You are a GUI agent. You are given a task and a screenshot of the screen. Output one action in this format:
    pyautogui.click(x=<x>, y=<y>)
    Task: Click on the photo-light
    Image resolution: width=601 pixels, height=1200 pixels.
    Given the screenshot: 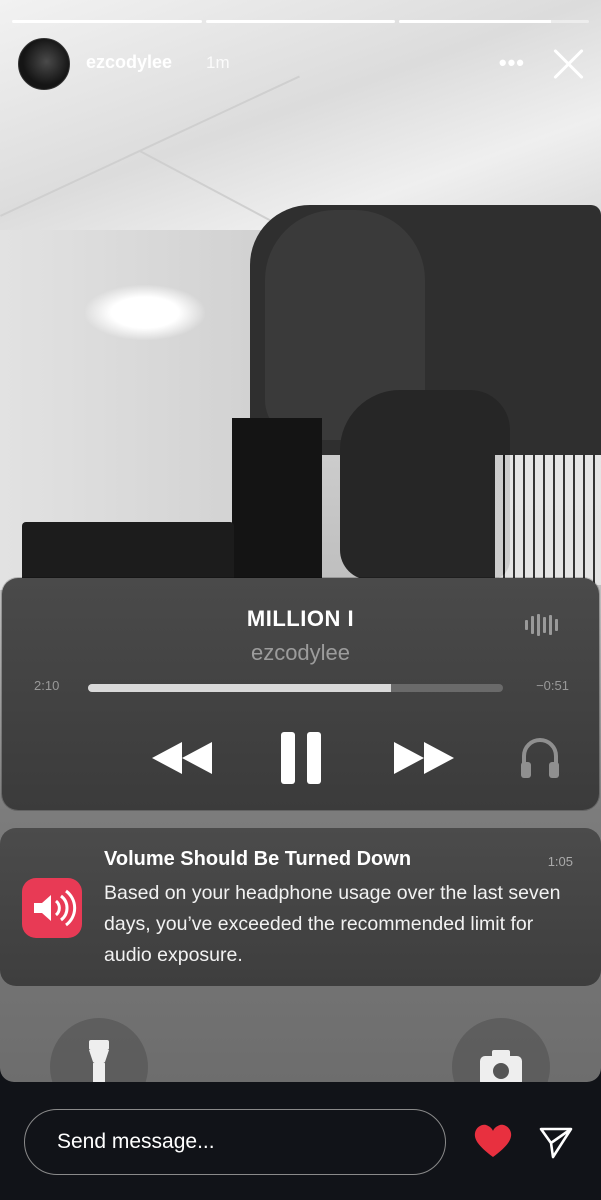 What is the action you would take?
    pyautogui.click(x=145, y=312)
    